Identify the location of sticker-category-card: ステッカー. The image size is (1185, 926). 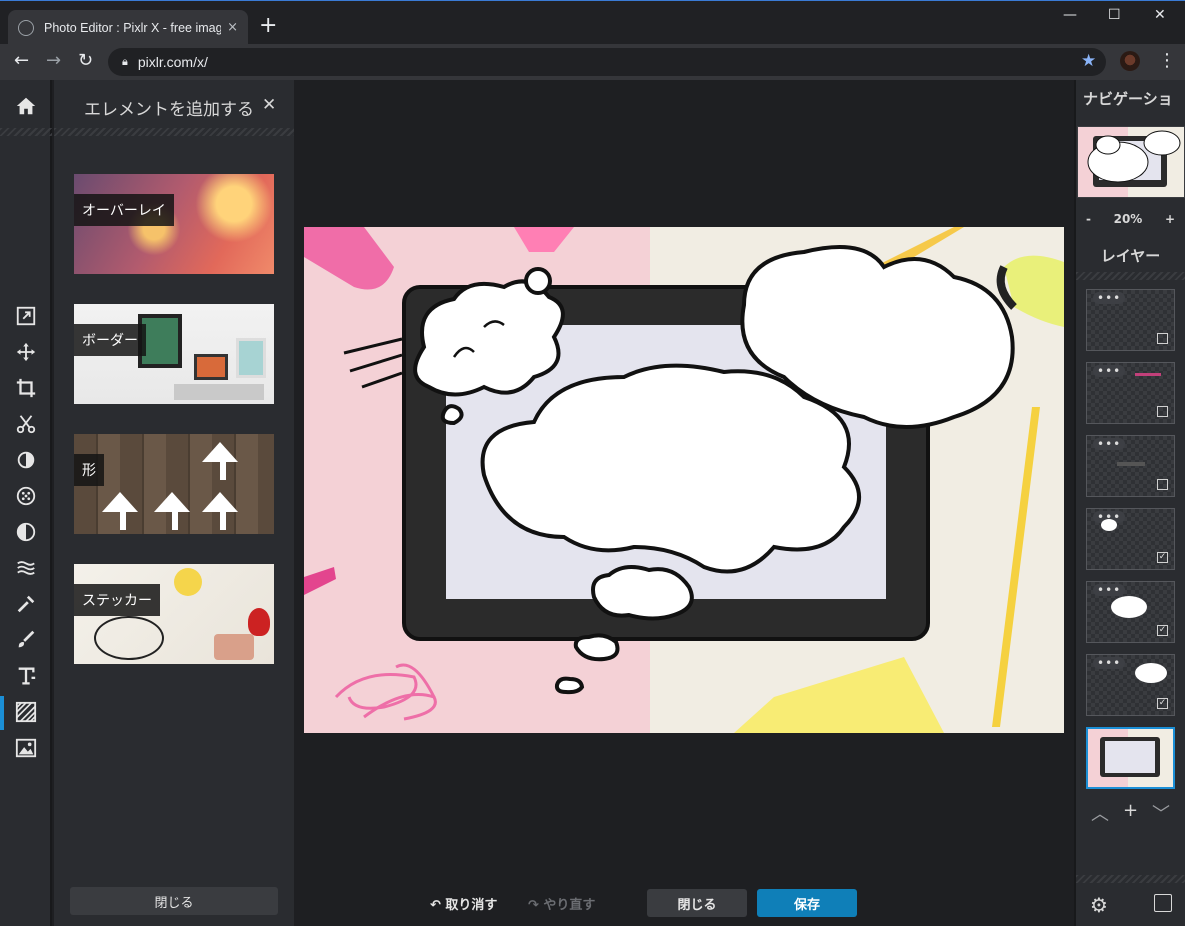
(174, 614).